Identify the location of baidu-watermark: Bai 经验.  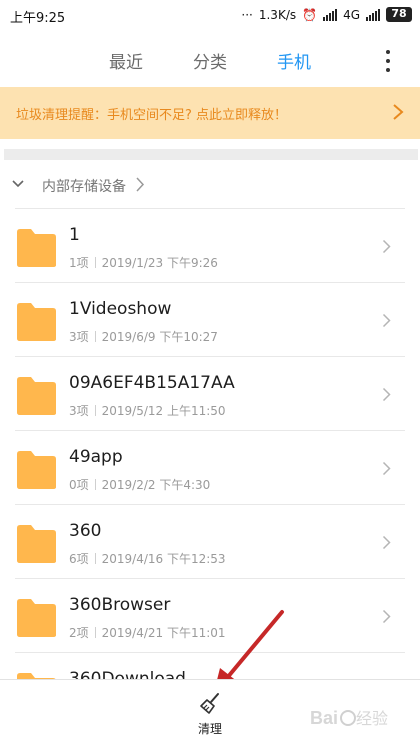
(349, 718).